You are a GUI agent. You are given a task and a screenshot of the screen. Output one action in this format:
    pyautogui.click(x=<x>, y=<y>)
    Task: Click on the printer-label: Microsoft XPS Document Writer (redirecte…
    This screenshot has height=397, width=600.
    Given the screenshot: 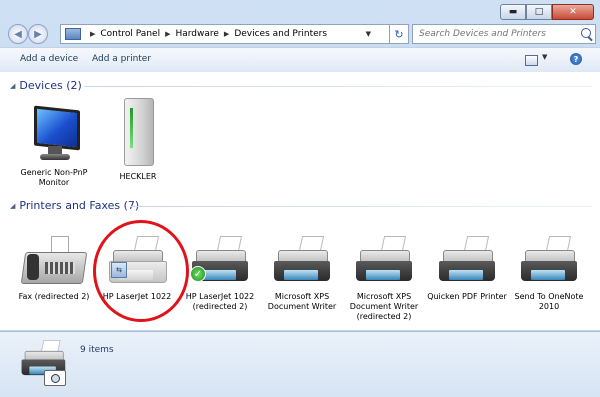 What is the action you would take?
    pyautogui.click(x=384, y=306)
    